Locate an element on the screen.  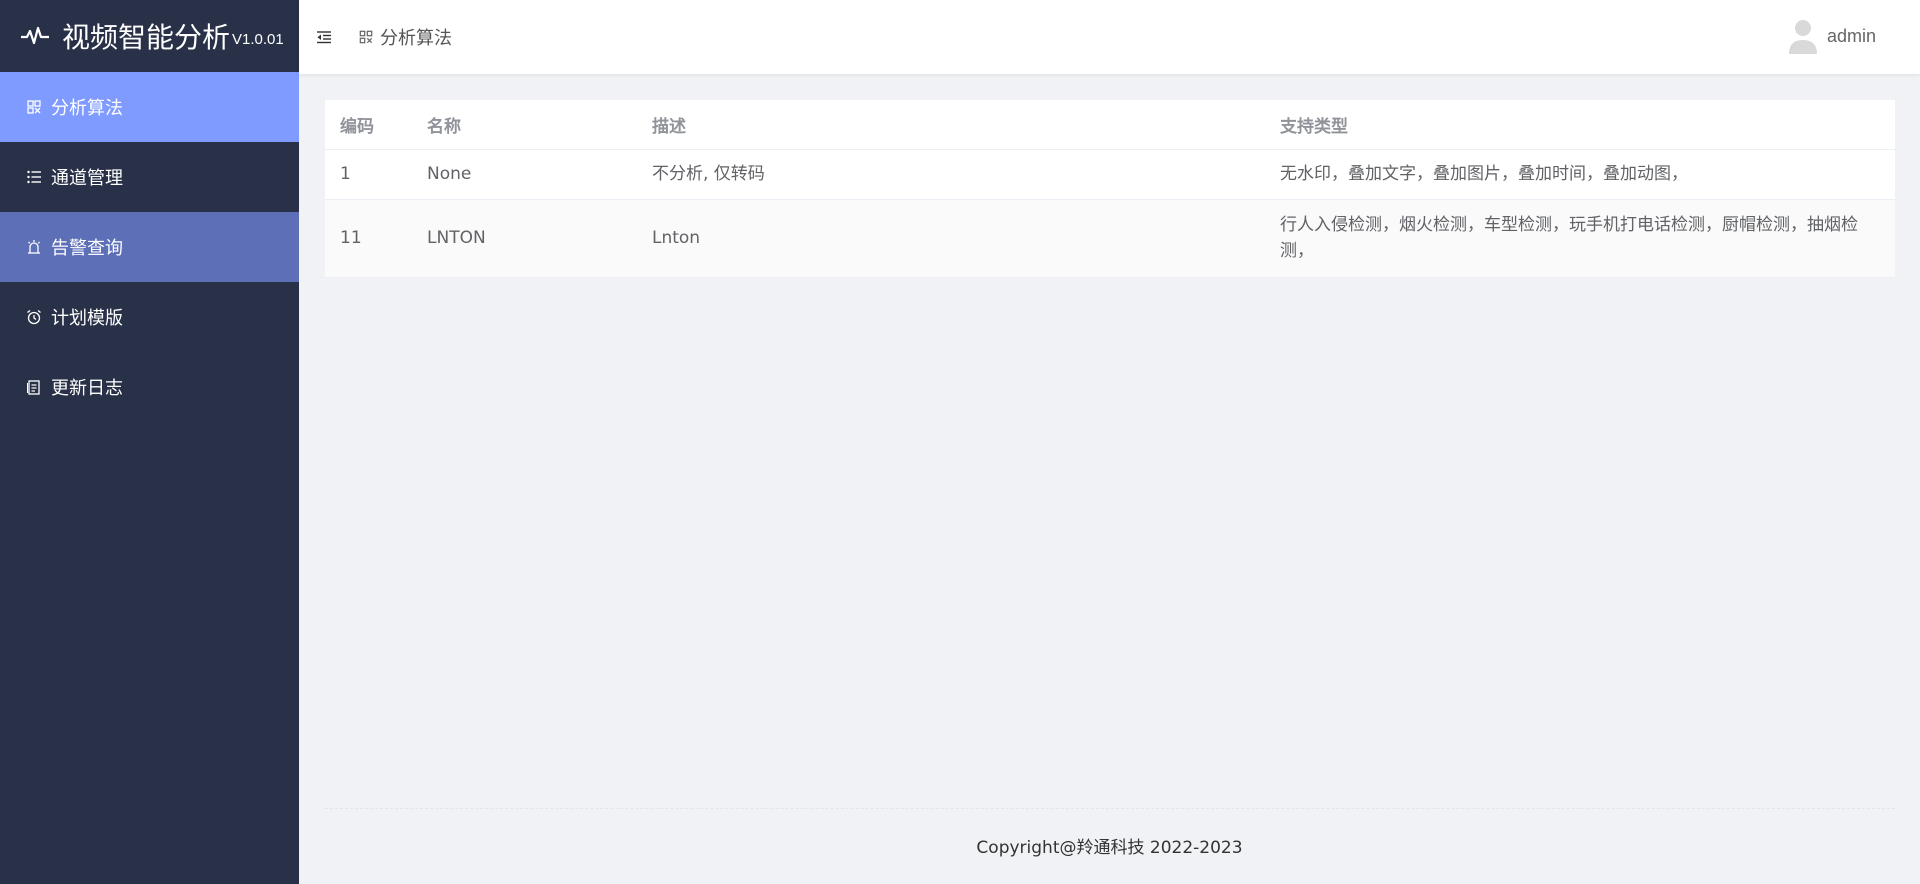
alarm-icon is located at coordinates (34, 247).